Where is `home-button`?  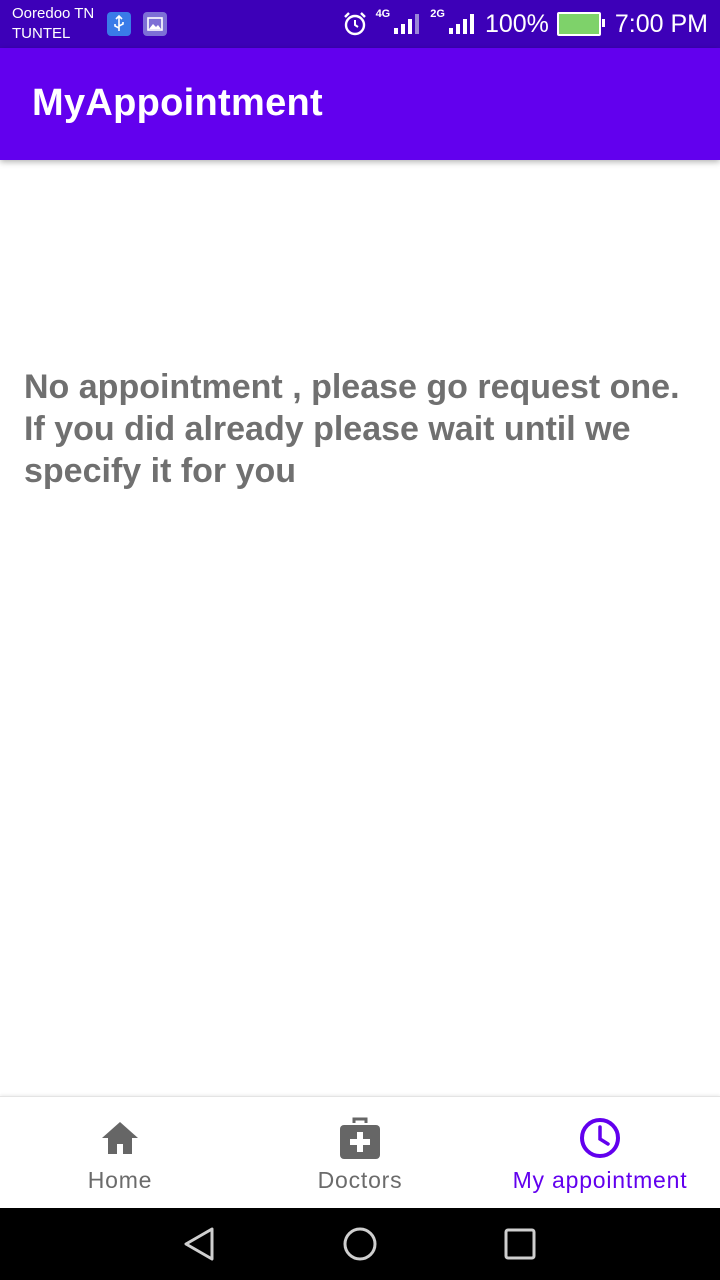 home-button is located at coordinates (360, 1244).